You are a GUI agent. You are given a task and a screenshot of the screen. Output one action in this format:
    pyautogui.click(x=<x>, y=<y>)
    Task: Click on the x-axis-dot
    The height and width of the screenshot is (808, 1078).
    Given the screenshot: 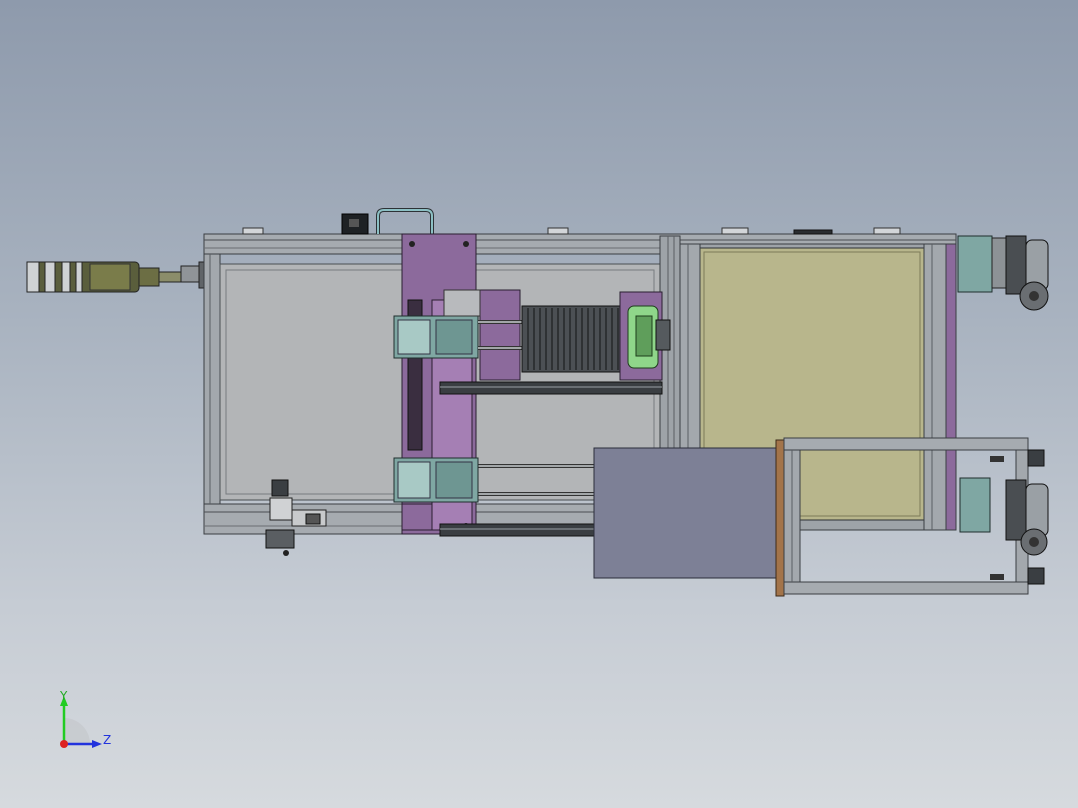 What is the action you would take?
    pyautogui.click(x=64, y=744)
    